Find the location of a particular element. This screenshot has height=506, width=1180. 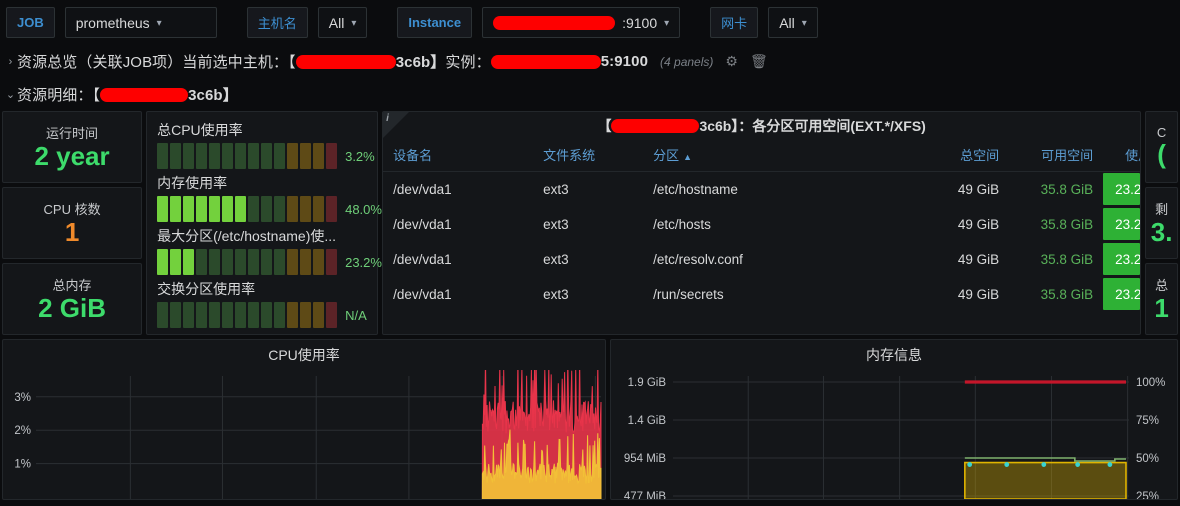

memory-y-tick-label: 477 MiB is located at coordinates (645, 495).